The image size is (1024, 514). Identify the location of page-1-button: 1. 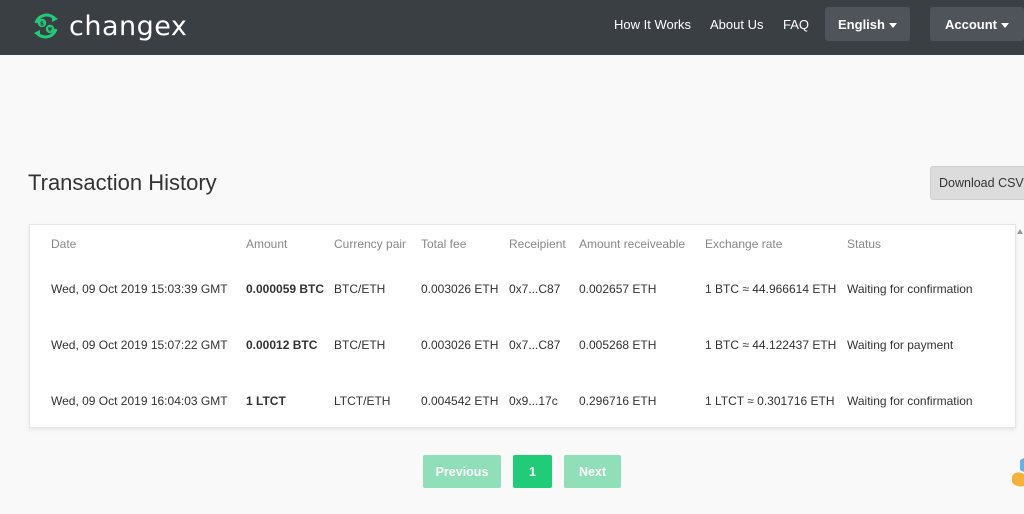
(532, 471).